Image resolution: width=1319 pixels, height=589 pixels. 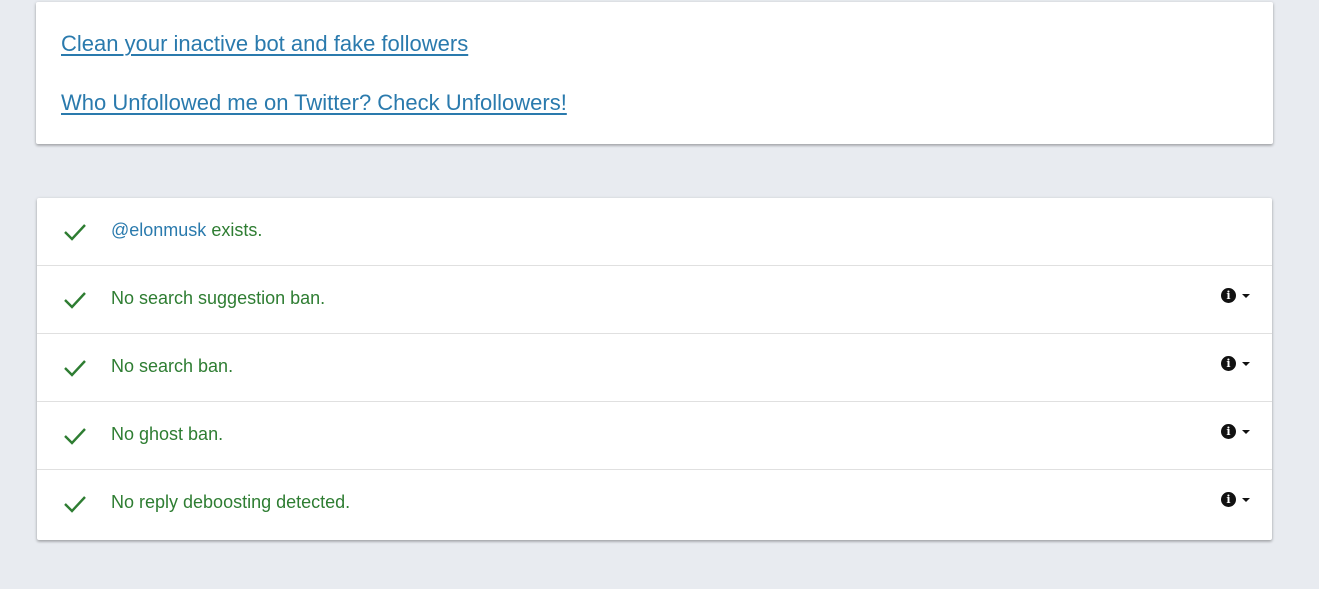 I want to click on result-text: No search suggestion ban., so click(x=218, y=298).